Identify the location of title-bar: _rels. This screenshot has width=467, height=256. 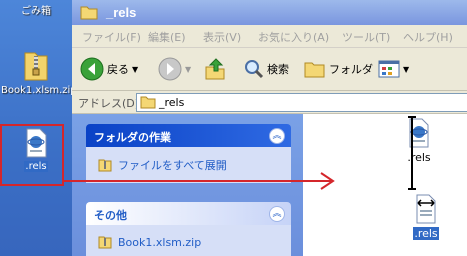
(269, 12).